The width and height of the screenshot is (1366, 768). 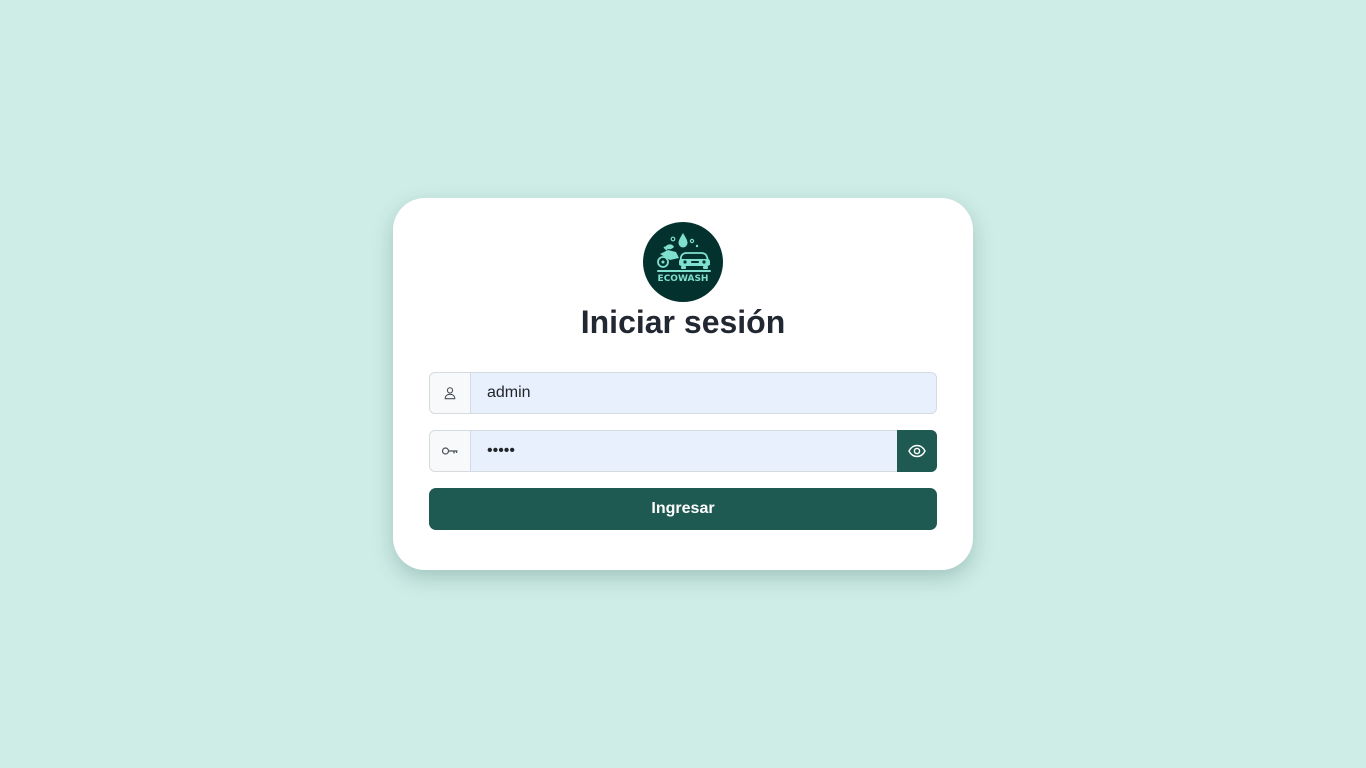 What do you see at coordinates (449, 393) in the screenshot?
I see `user-icon` at bounding box center [449, 393].